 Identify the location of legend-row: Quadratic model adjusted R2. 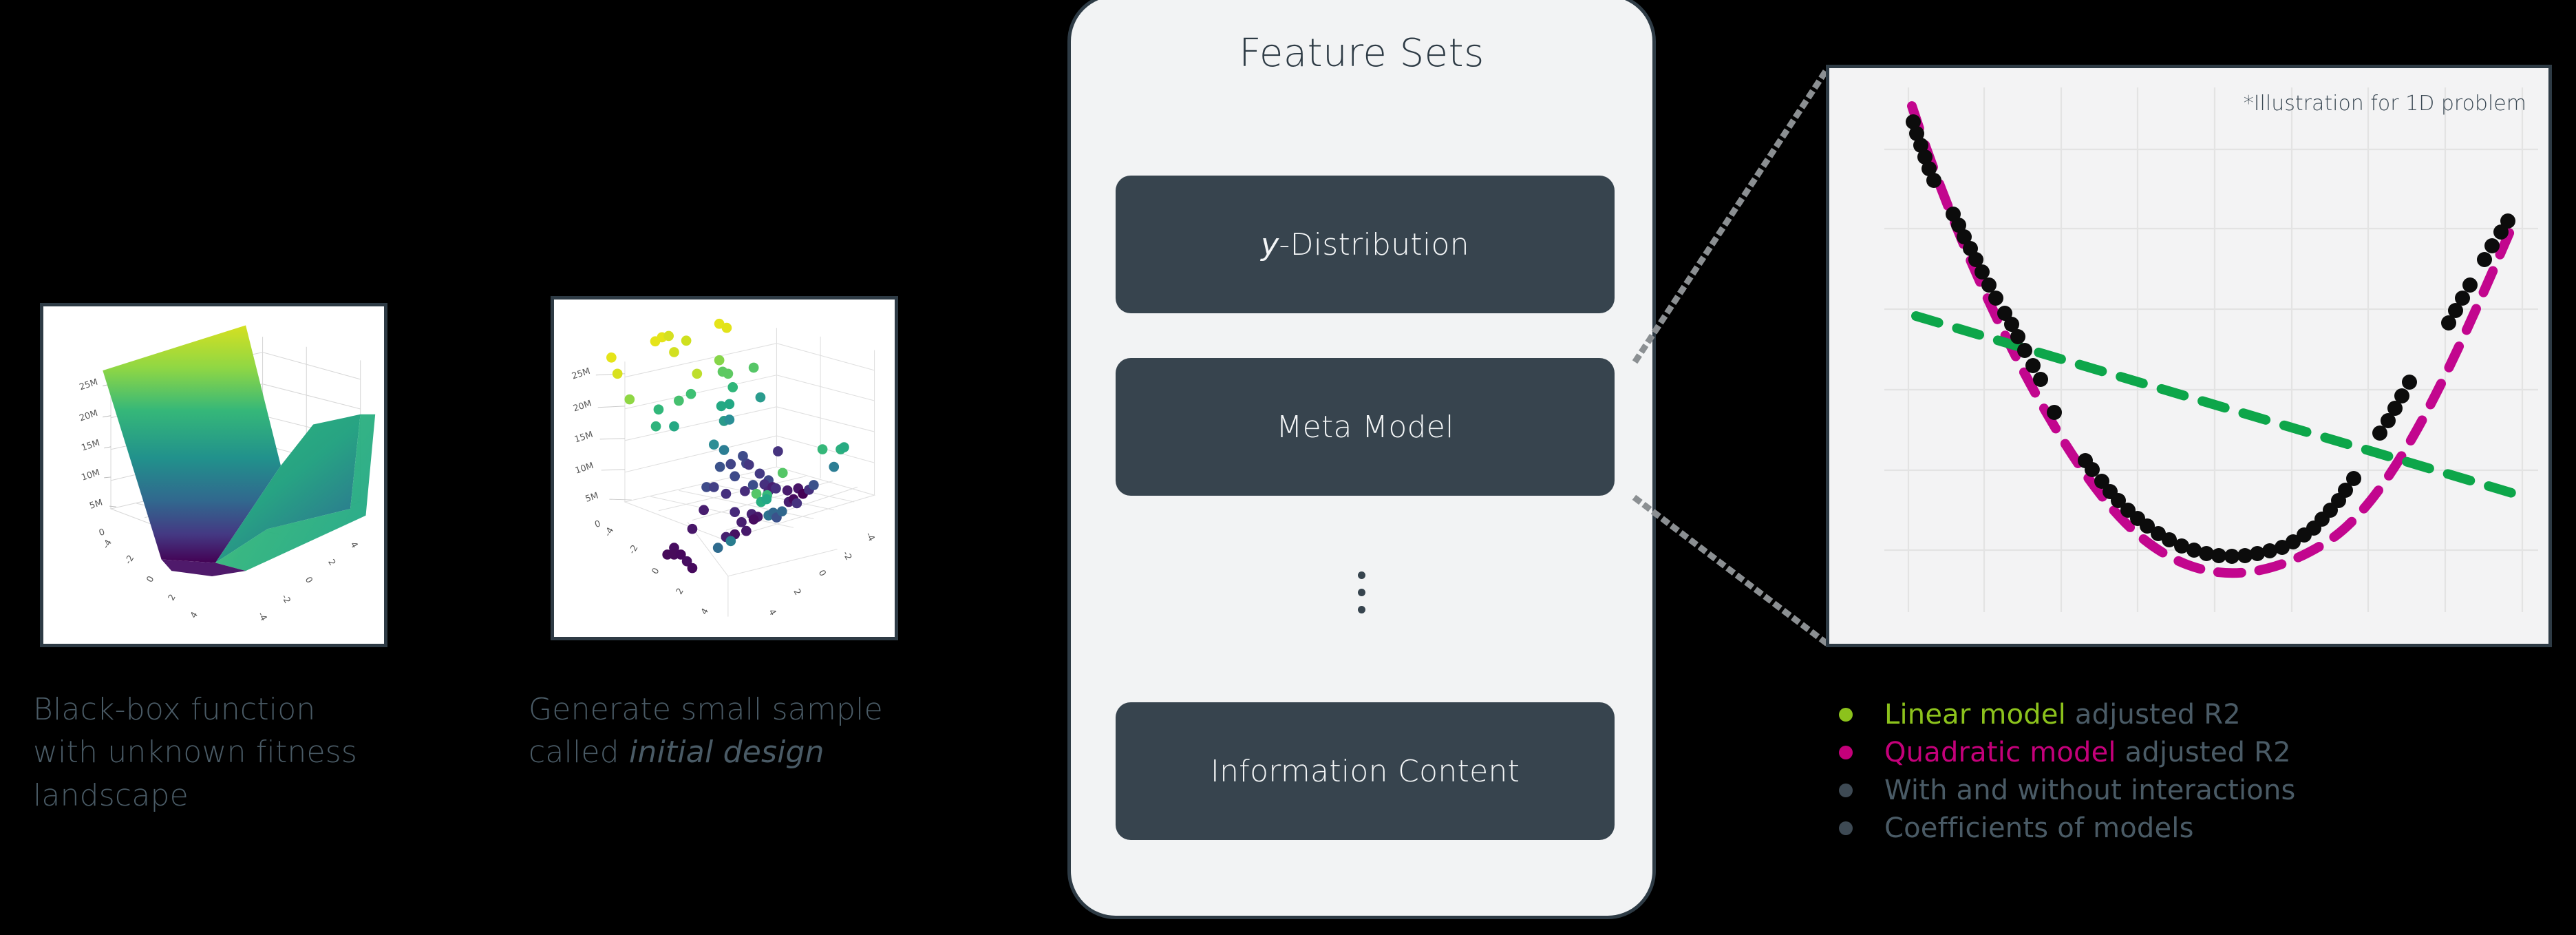
(2067, 752).